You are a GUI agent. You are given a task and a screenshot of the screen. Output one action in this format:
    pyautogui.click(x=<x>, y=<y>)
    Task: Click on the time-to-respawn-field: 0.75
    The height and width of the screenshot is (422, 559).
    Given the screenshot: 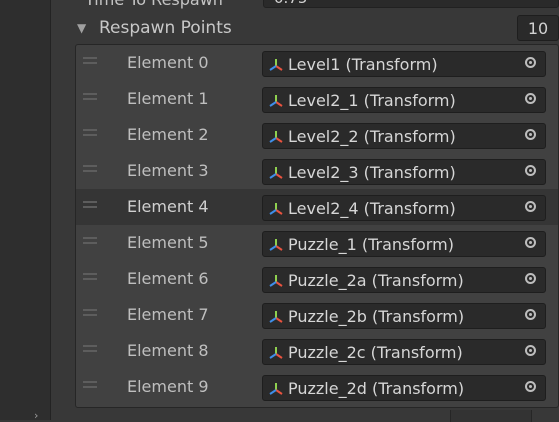 What is the action you would take?
    pyautogui.click(x=411, y=4)
    